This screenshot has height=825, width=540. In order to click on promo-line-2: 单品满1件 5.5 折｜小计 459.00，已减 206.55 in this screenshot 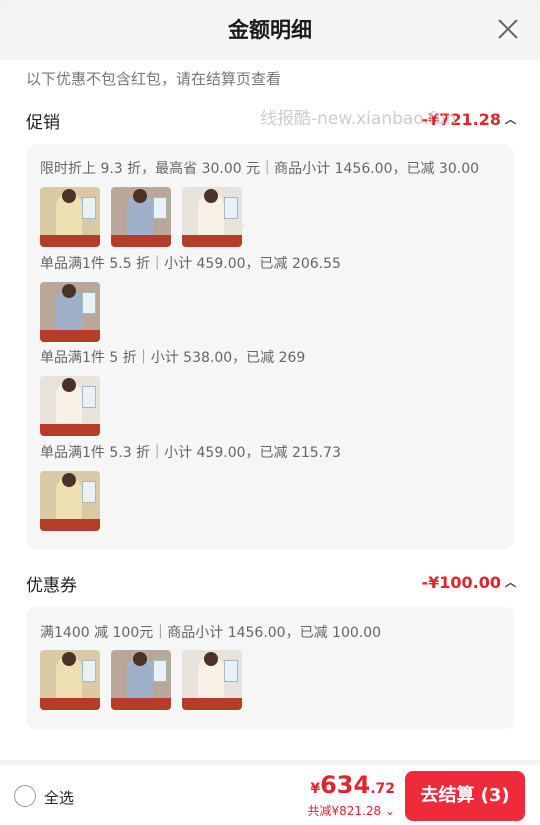, I will do `click(190, 264)`.